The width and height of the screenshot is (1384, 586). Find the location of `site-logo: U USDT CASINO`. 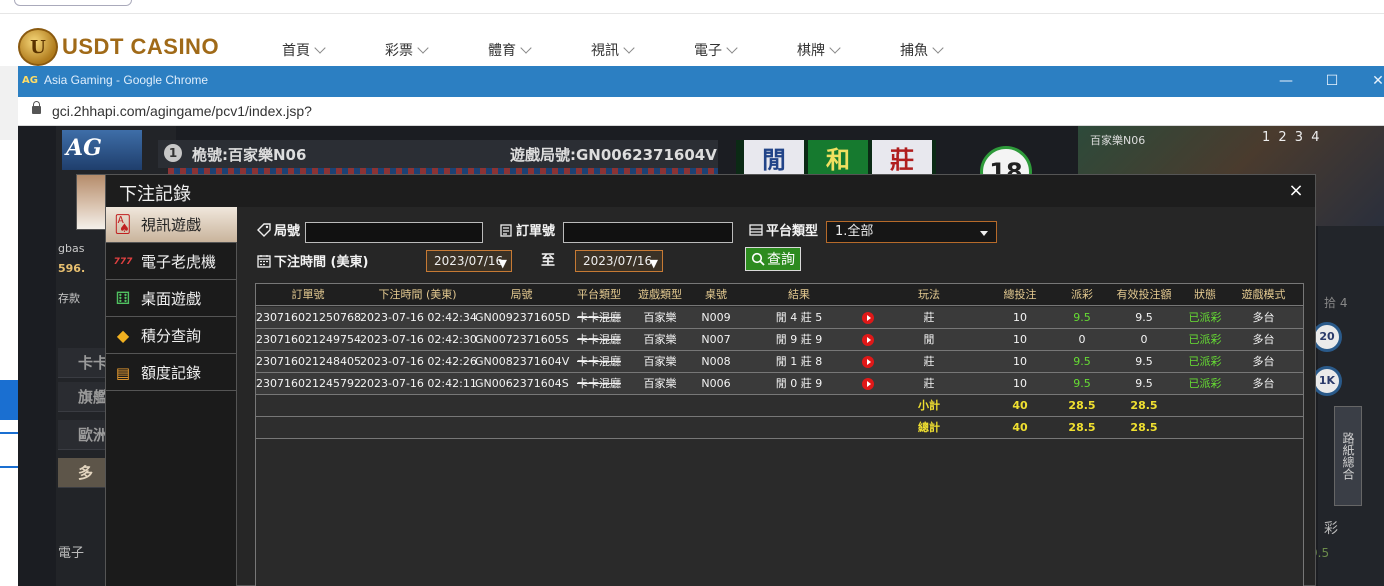

site-logo: U USDT CASINO is located at coordinates (118, 47).